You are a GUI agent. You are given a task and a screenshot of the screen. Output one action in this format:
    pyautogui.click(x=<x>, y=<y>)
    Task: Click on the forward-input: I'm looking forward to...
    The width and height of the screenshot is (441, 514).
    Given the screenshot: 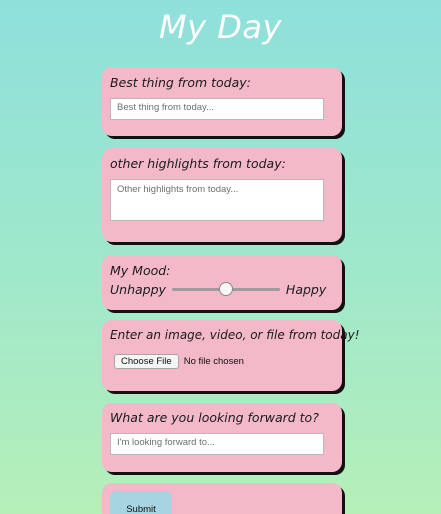 What is the action you would take?
    pyautogui.click(x=217, y=444)
    